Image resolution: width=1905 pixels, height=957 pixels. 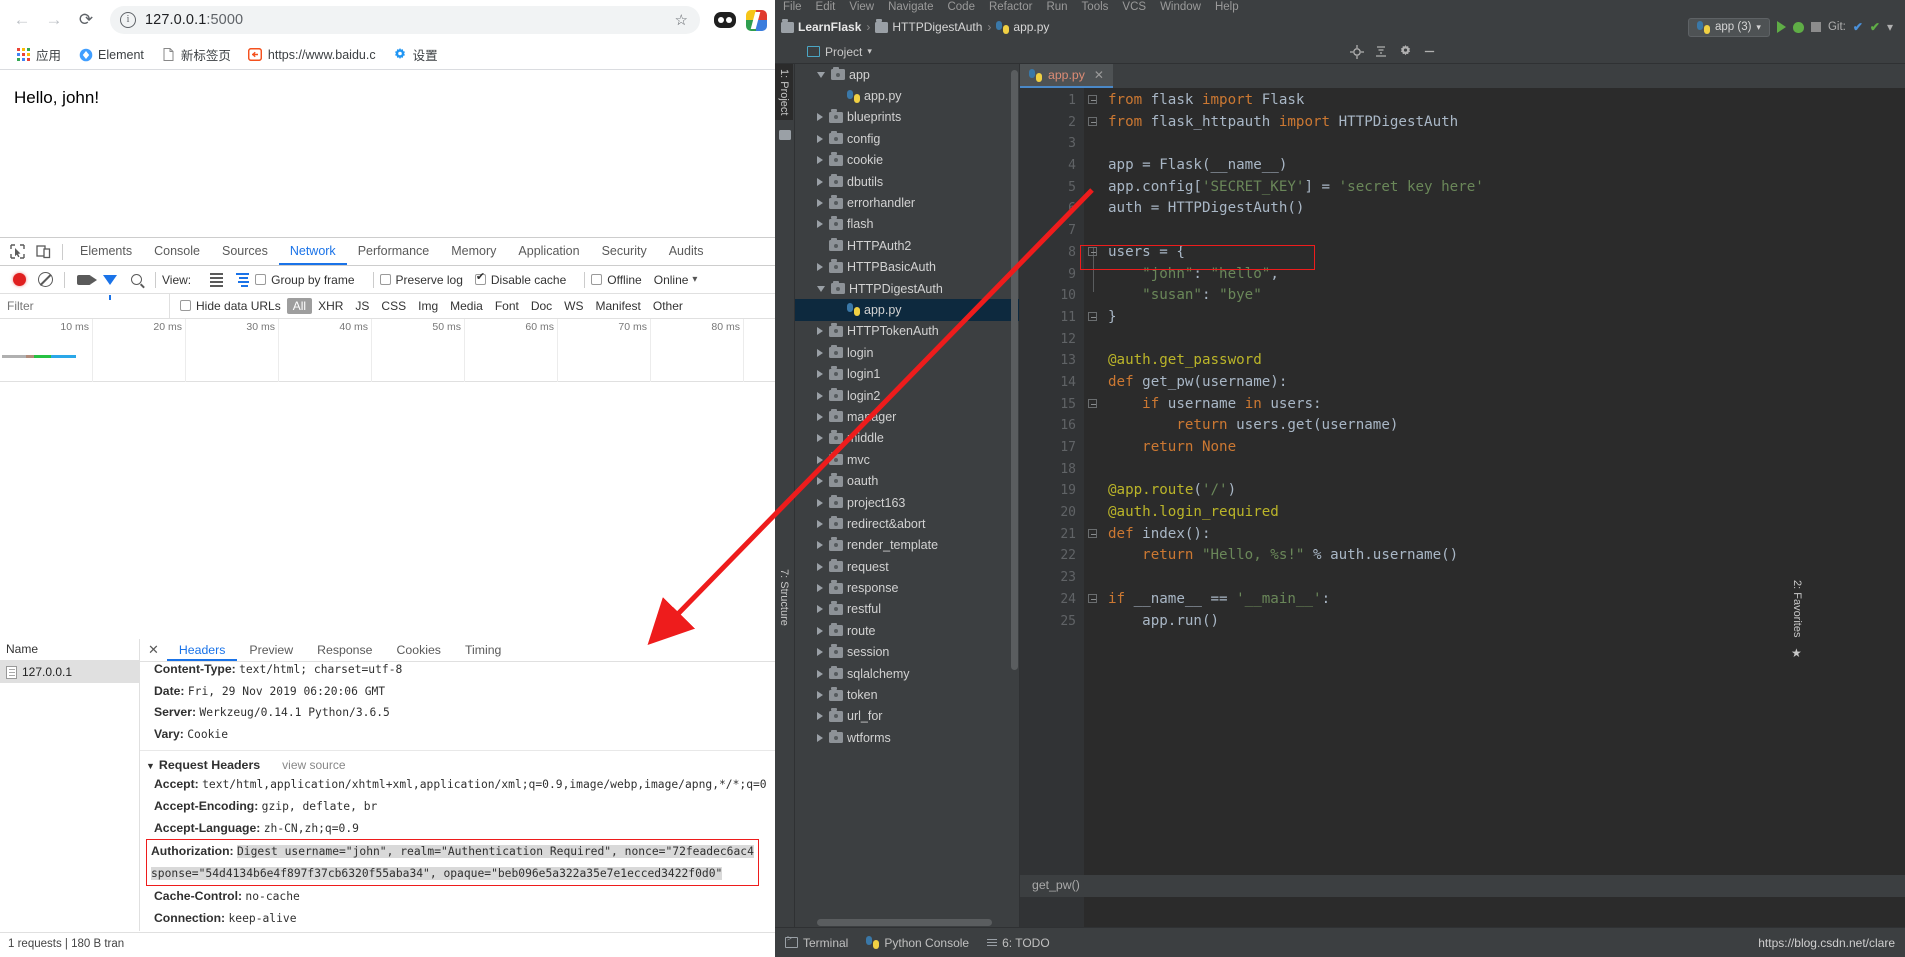 What do you see at coordinates (907, 694) in the screenshot?
I see `tree-item-token: token` at bounding box center [907, 694].